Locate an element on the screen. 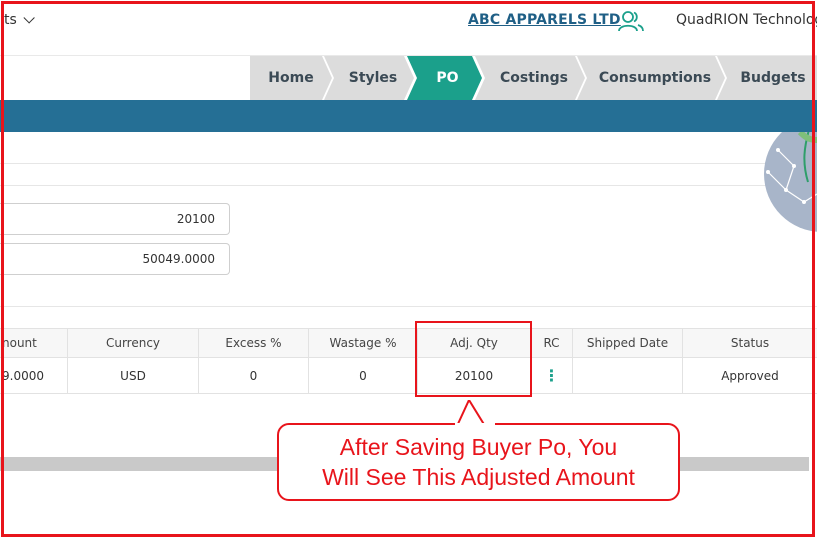 The image size is (817, 539). quantity-value: 20100 is located at coordinates (195, 219).